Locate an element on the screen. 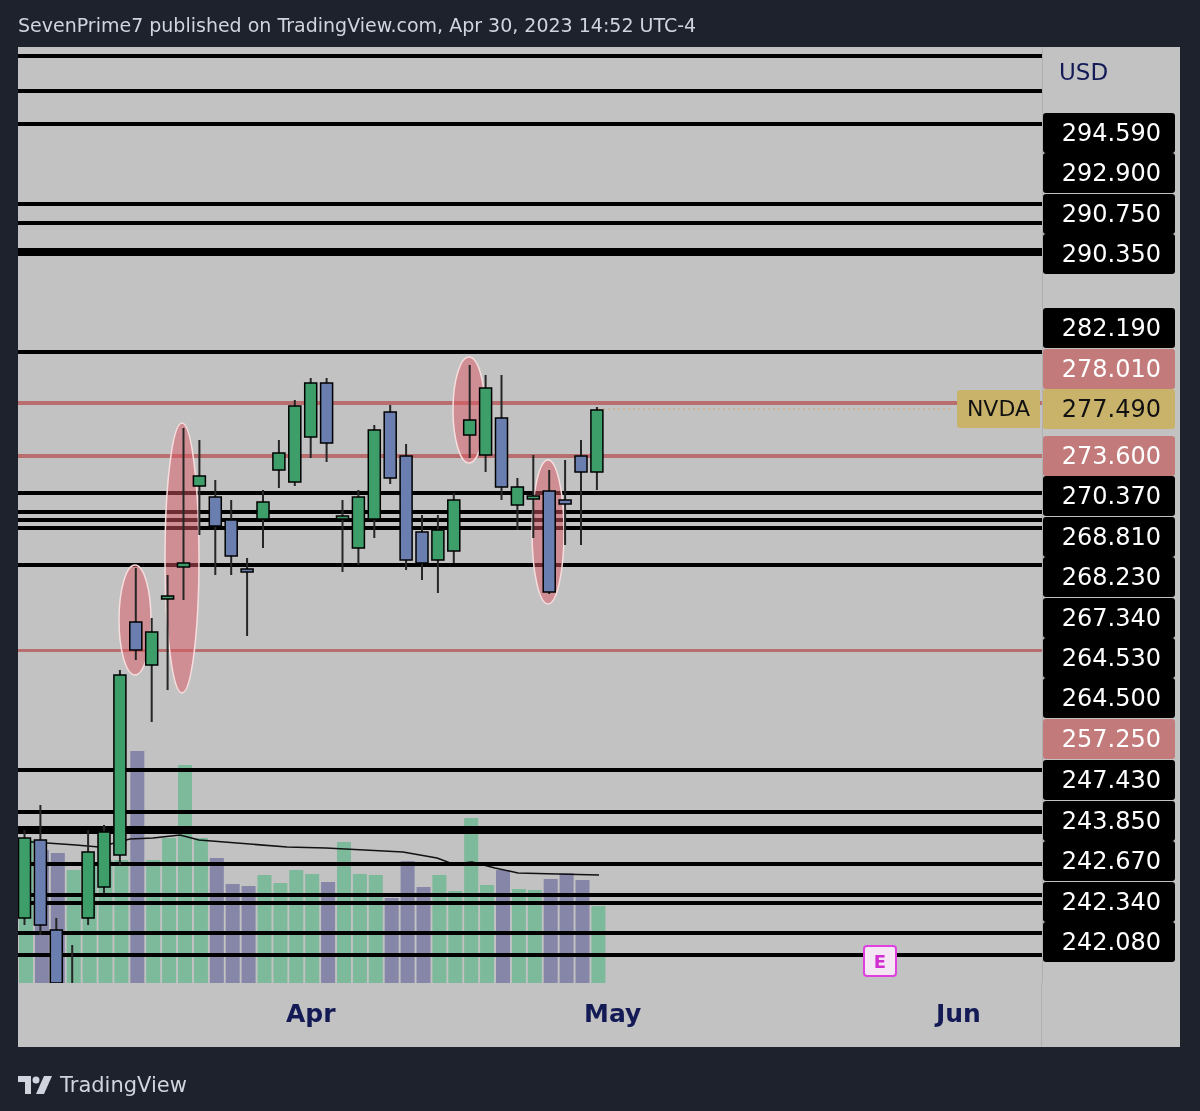  month-label: Apr is located at coordinates (311, 1013).